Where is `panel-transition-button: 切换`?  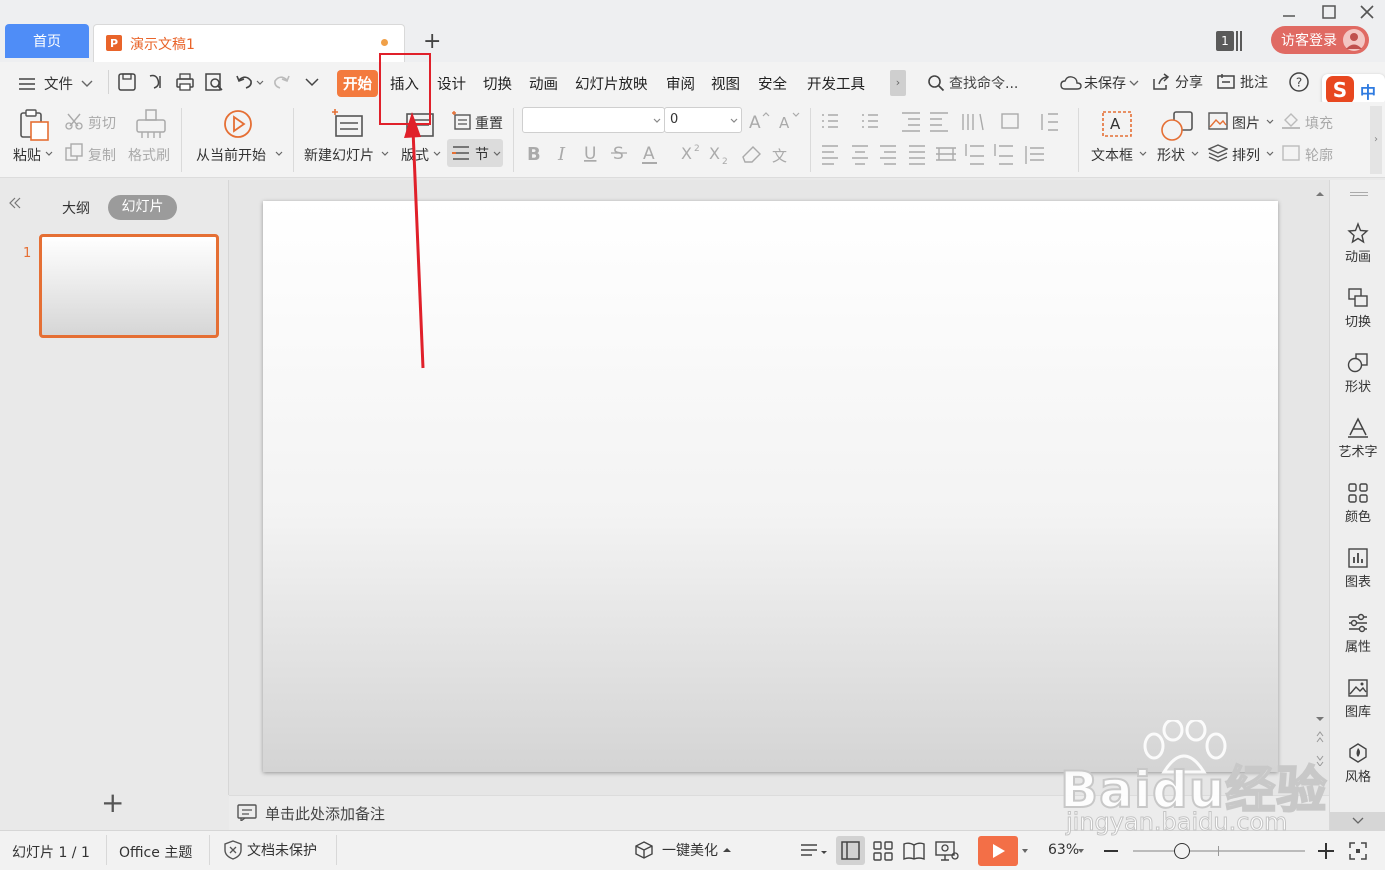 panel-transition-button: 切换 is located at coordinates (1357, 308).